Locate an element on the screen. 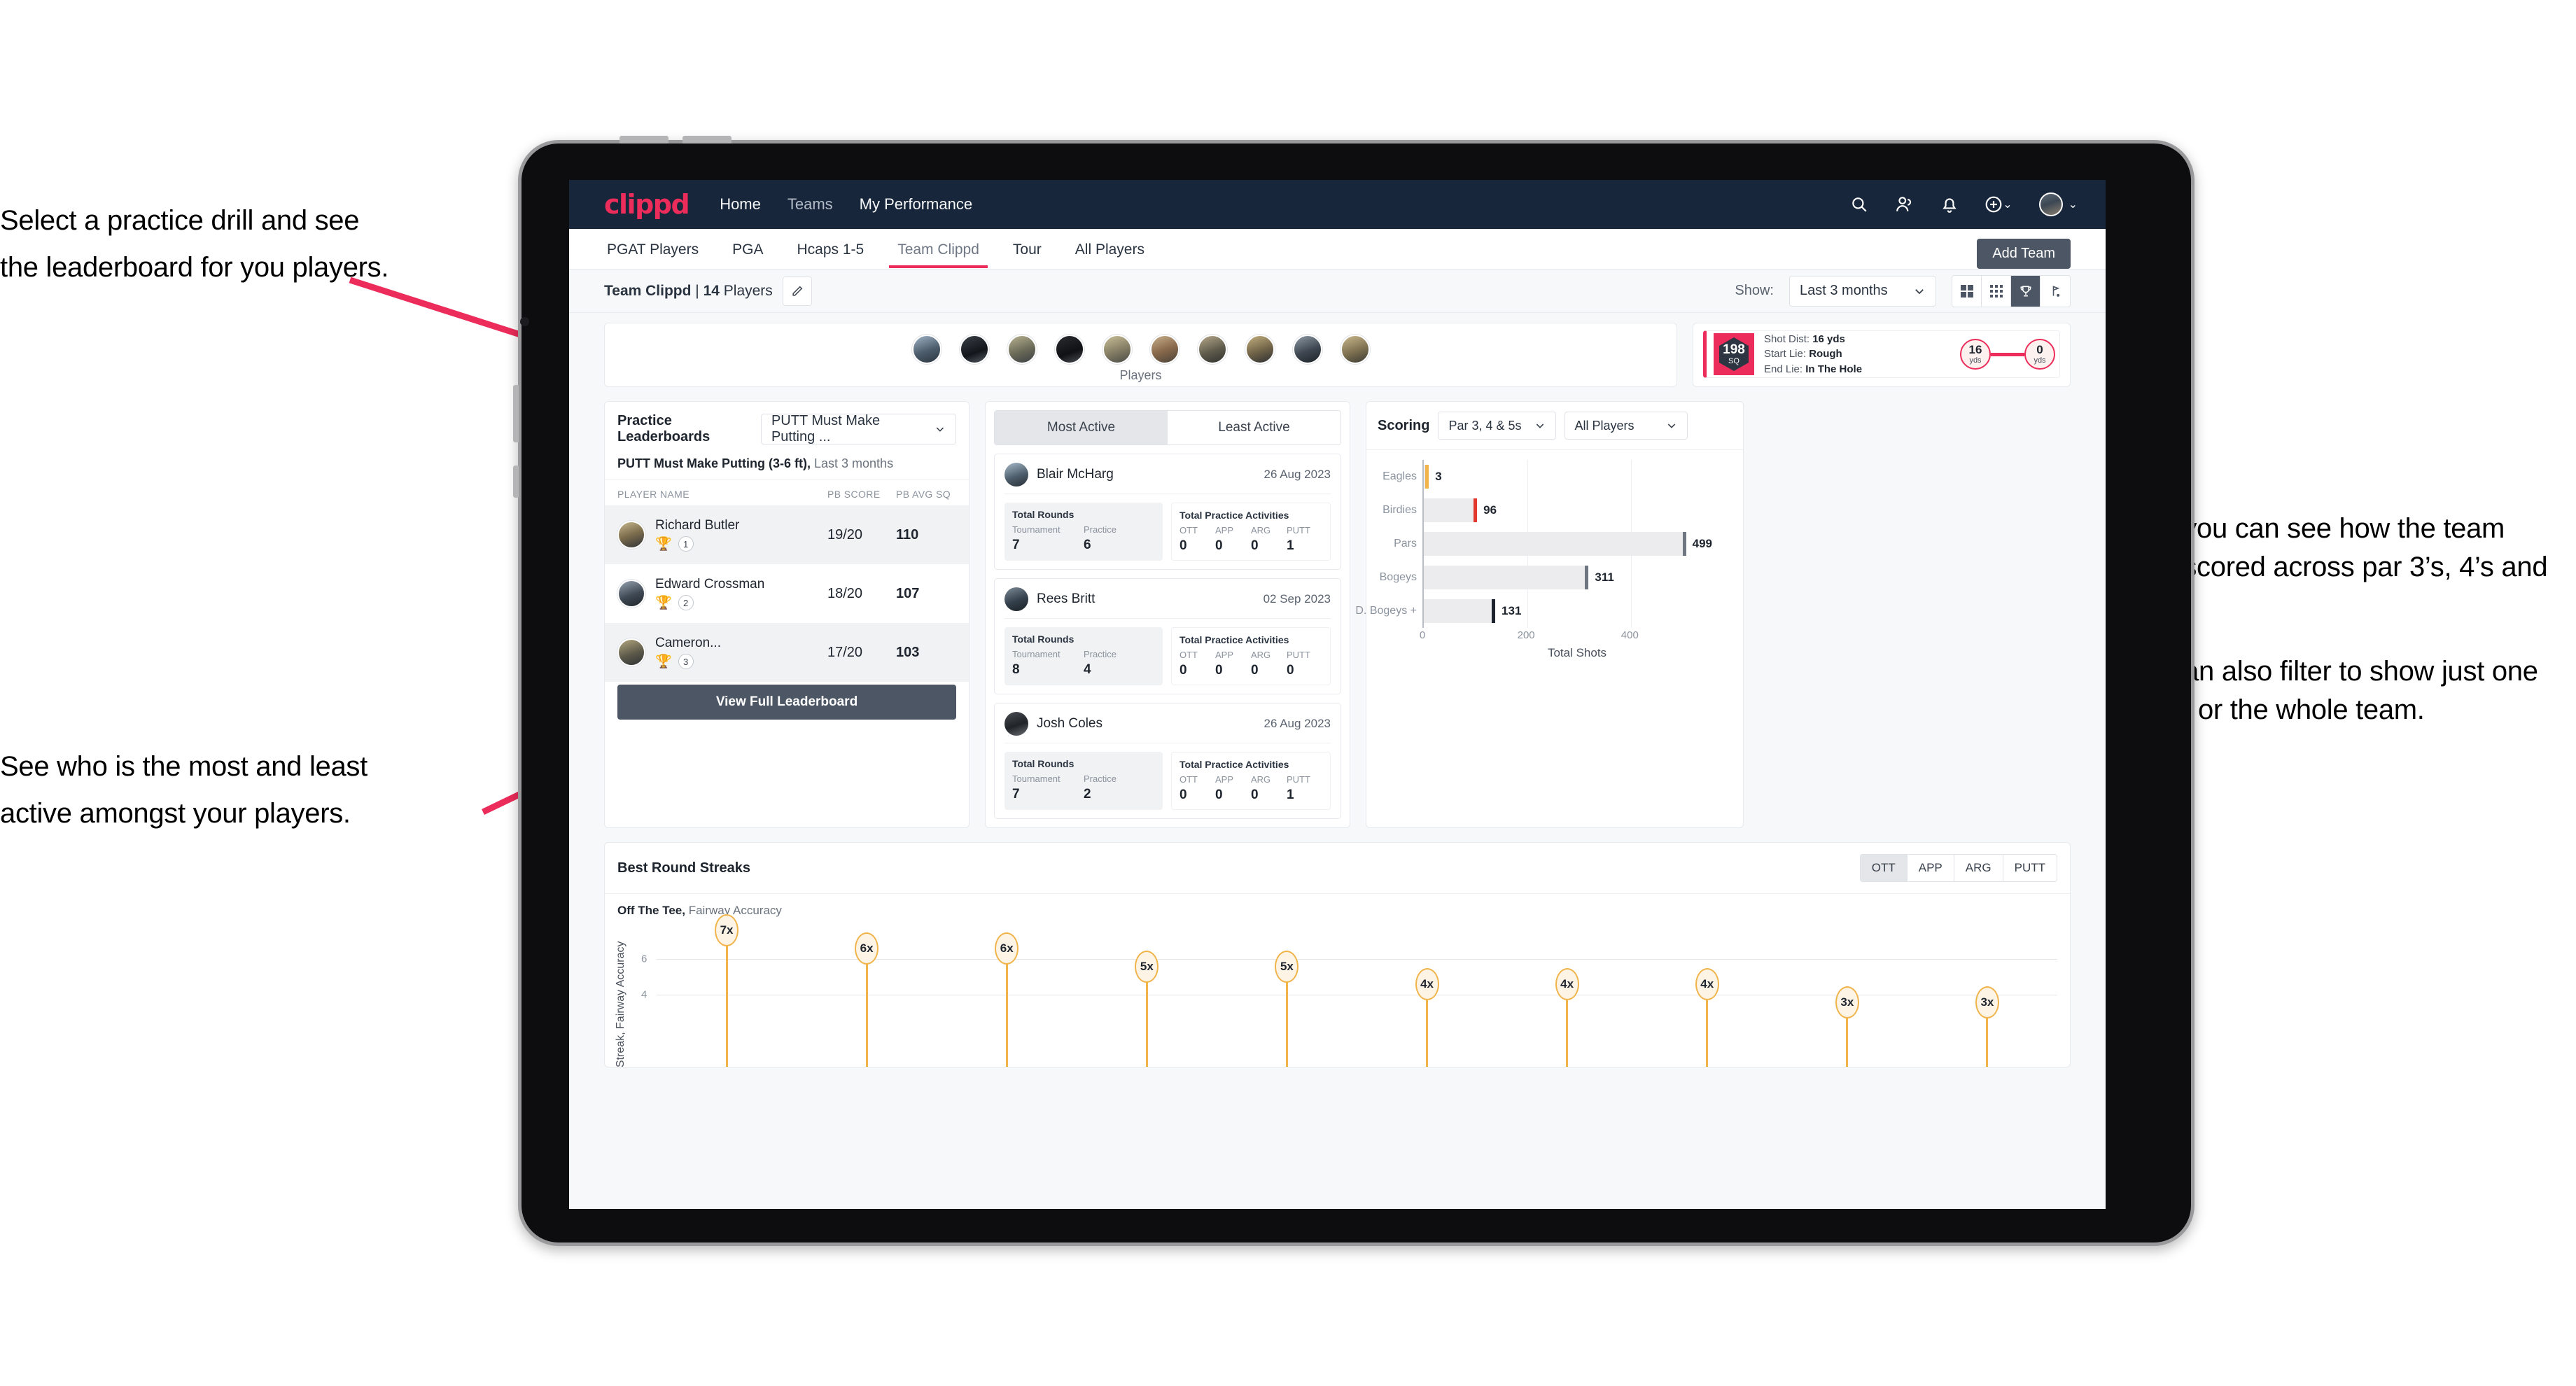 This screenshot has width=2576, height=1386. player-filter-select: All Players is located at coordinates (1626, 426).